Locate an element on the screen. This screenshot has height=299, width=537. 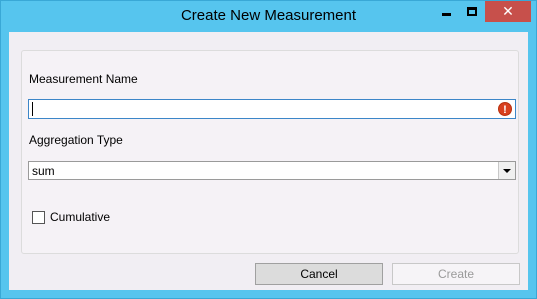
maximize-button is located at coordinates (472, 11).